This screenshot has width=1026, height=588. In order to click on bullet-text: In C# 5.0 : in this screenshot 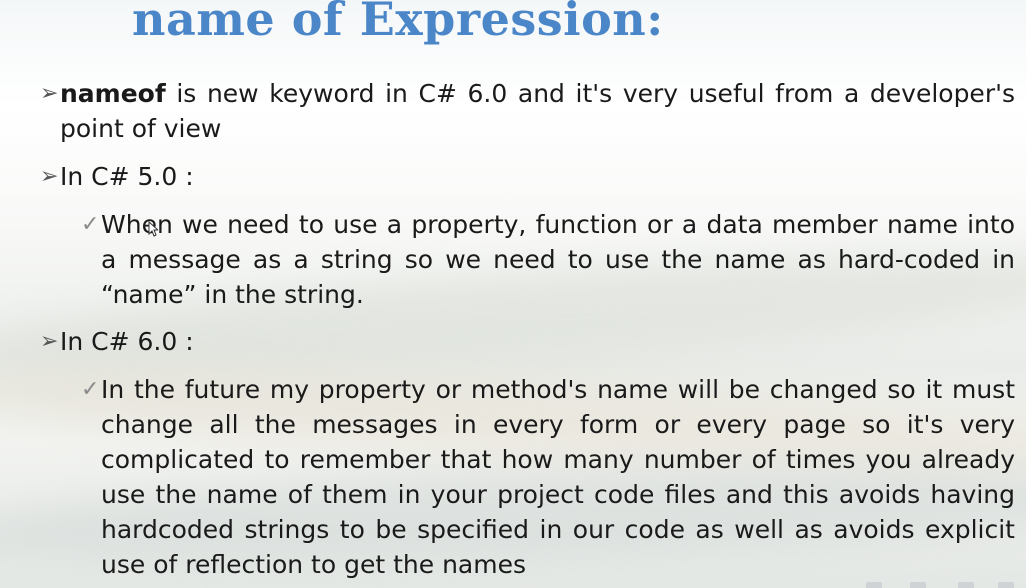, I will do `click(127, 176)`.